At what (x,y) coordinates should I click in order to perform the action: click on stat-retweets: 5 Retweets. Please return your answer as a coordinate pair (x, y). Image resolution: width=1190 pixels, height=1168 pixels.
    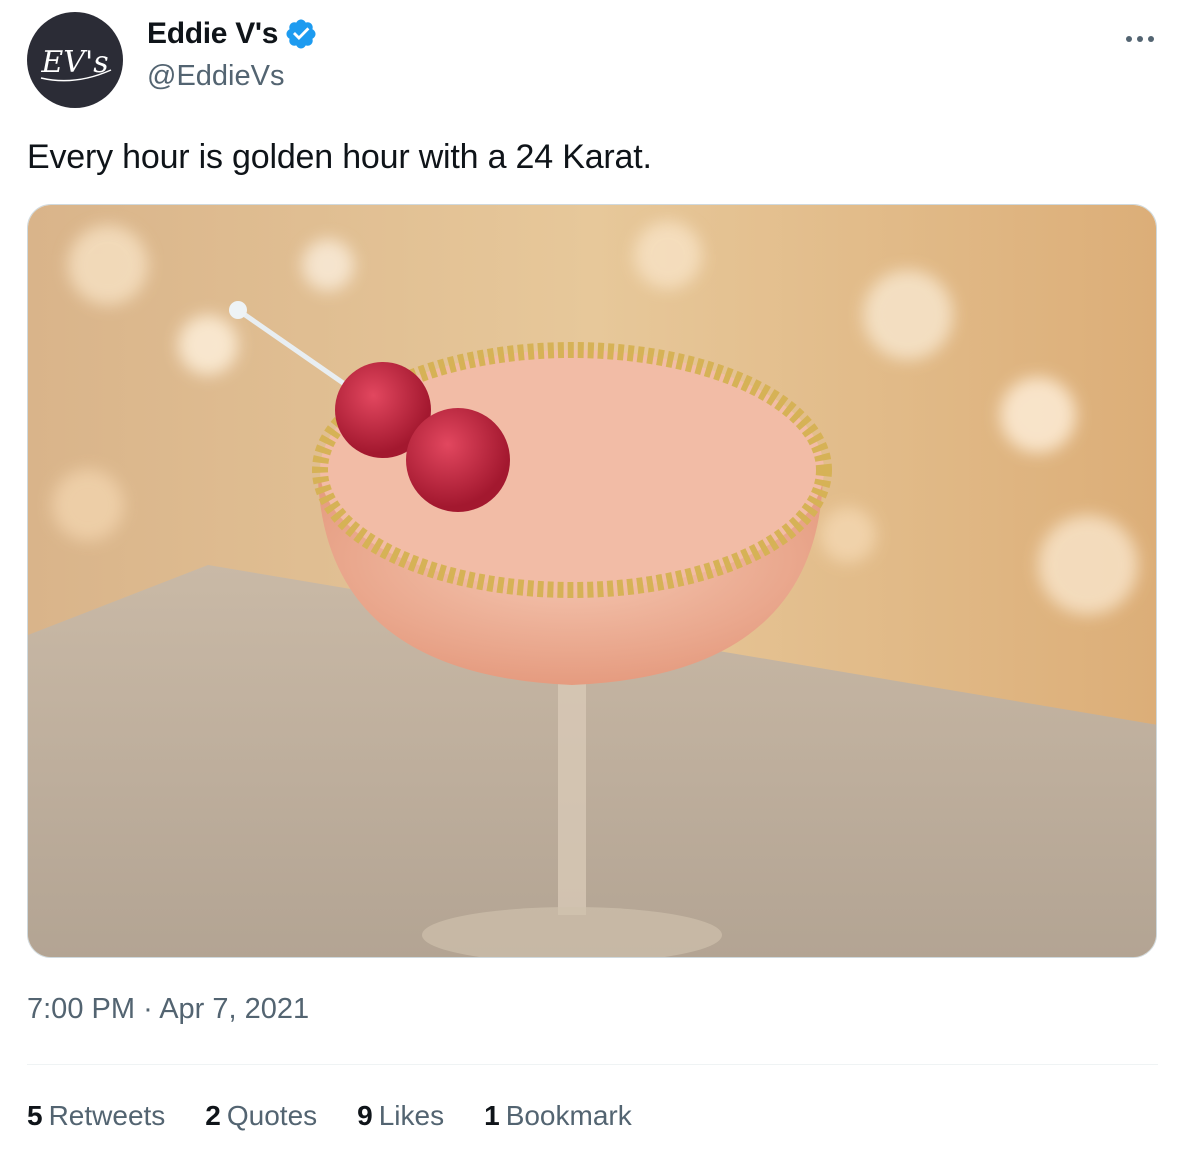
    Looking at the image, I should click on (96, 1116).